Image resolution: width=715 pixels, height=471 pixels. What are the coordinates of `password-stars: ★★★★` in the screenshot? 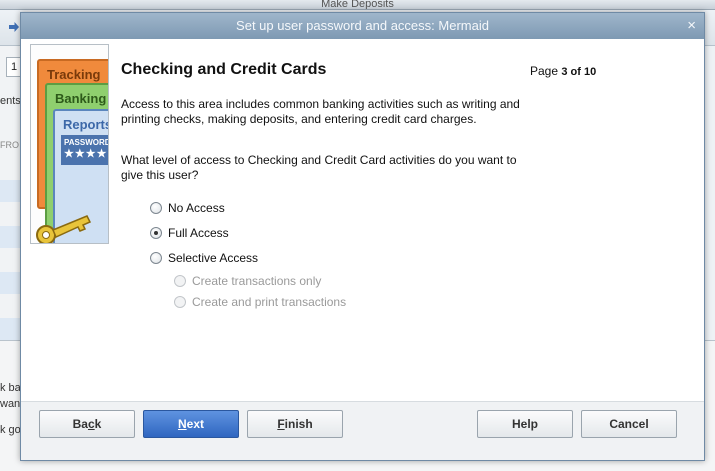 It's located at (86, 154).